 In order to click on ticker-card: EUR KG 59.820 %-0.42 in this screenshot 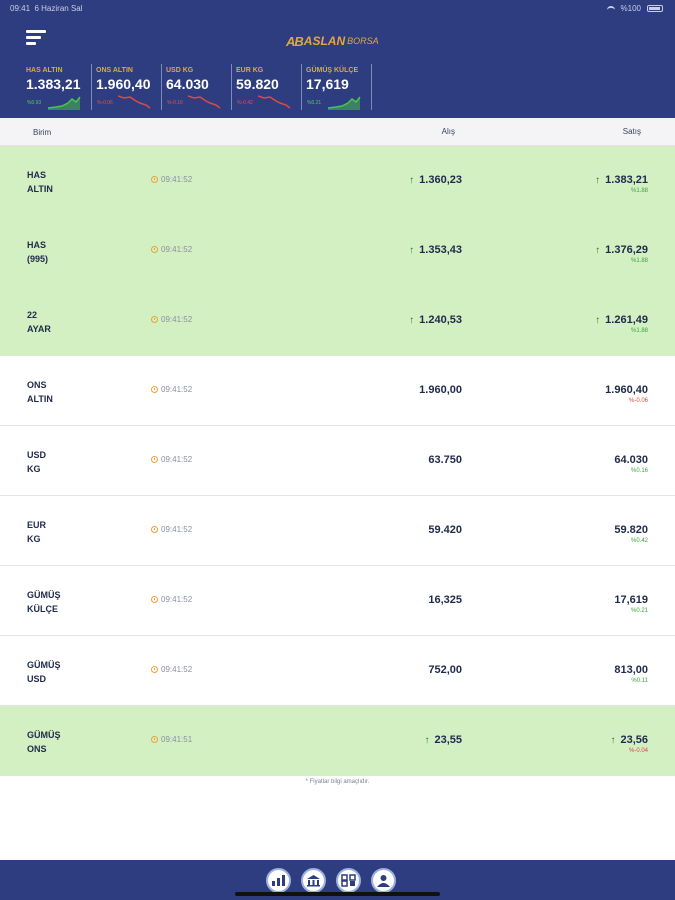, I will do `click(267, 87)`.